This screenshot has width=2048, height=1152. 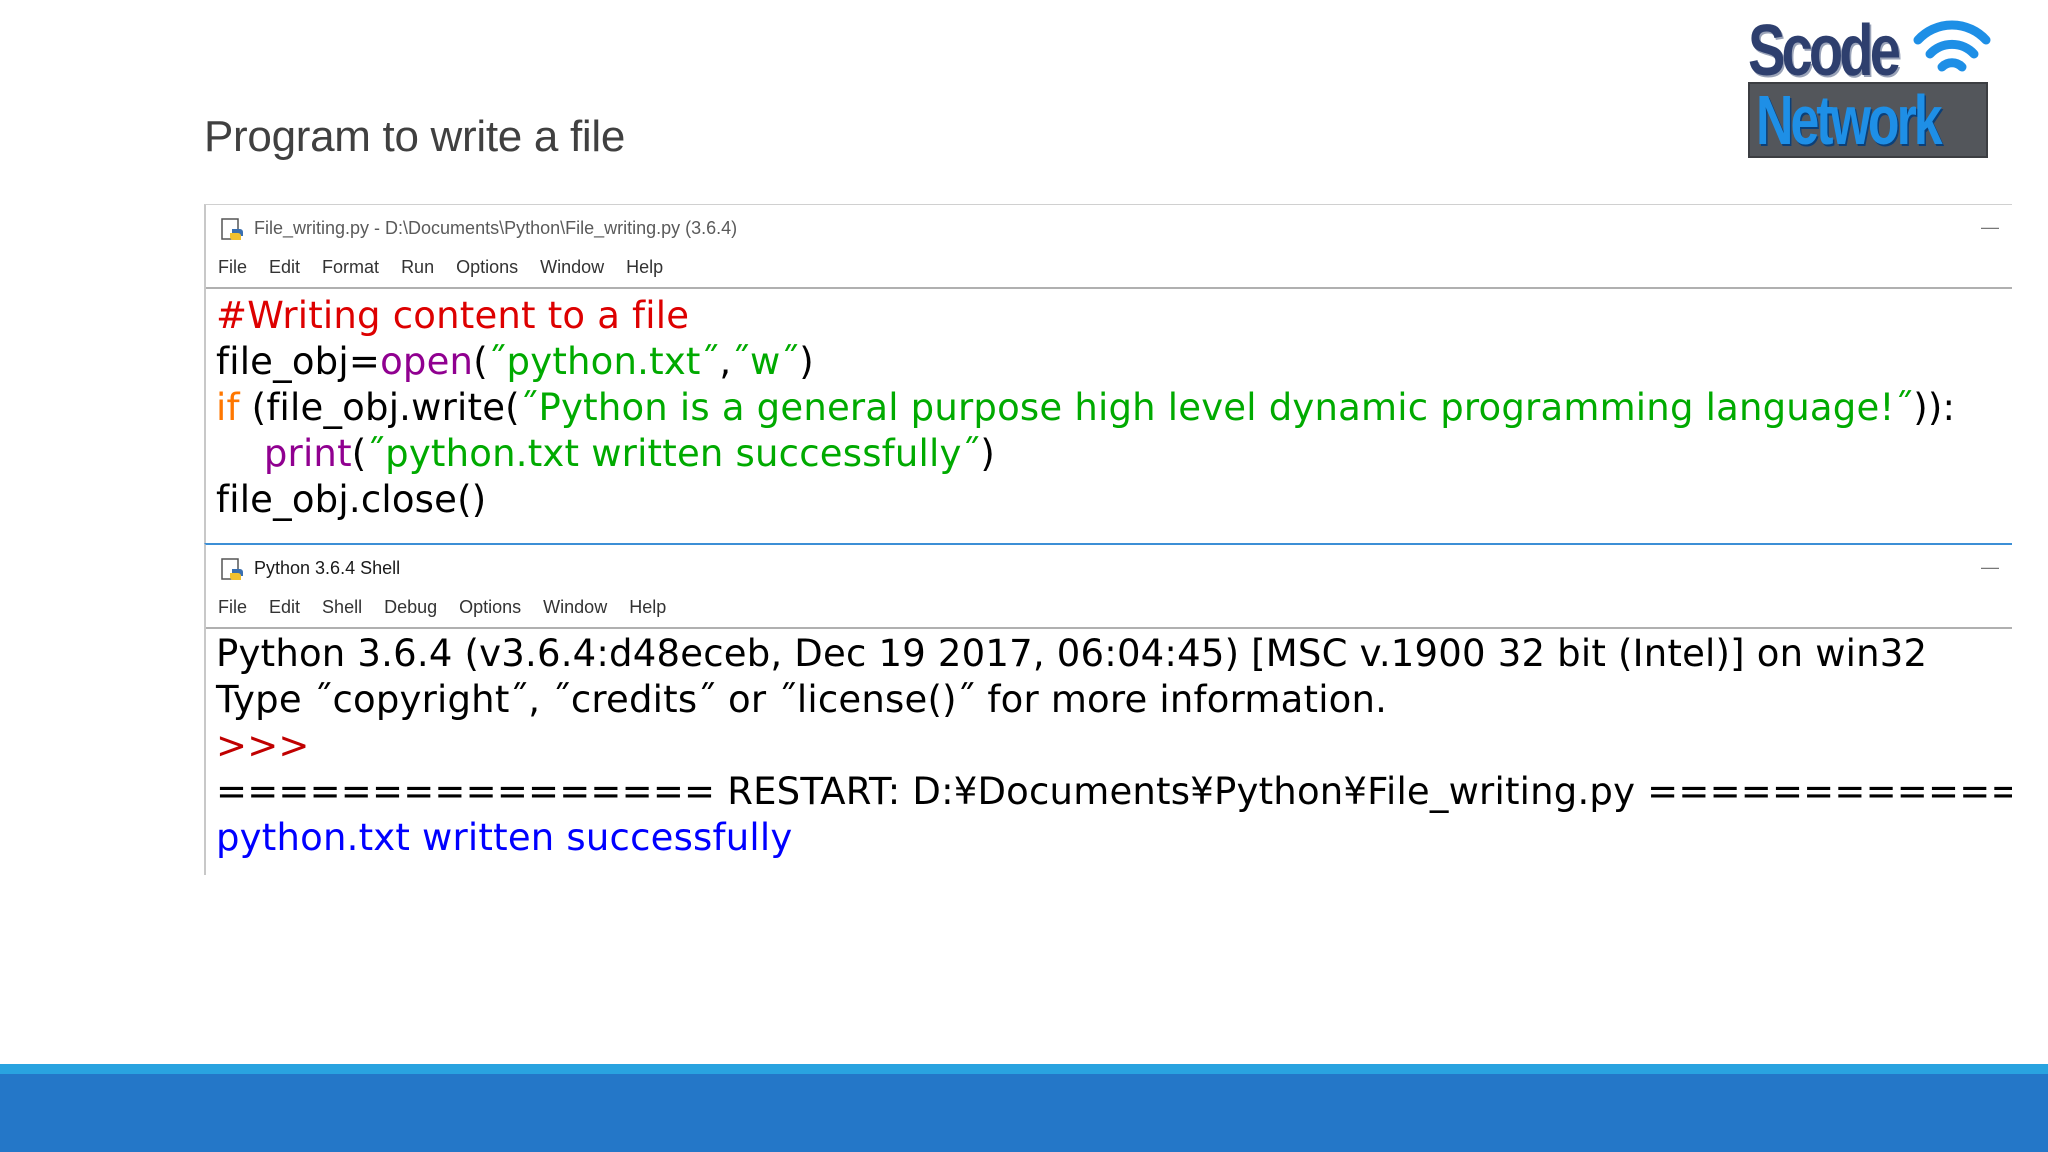 What do you see at coordinates (379, 407) in the screenshot?
I see `code-token: (file_obj.write(` at bounding box center [379, 407].